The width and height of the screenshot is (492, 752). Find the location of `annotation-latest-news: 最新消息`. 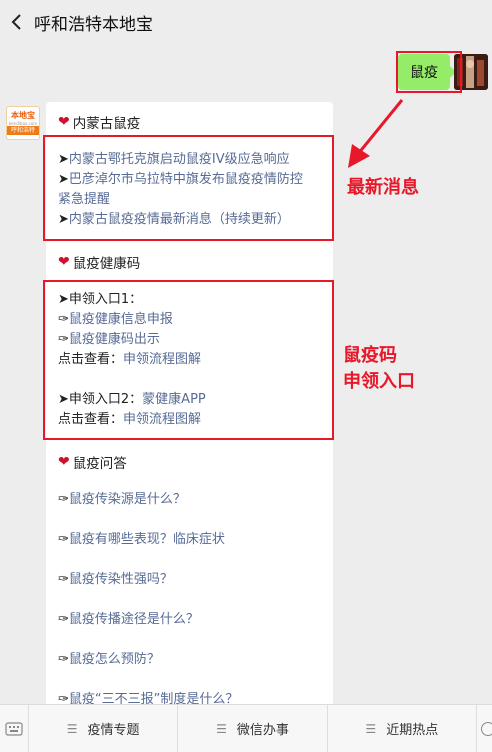

annotation-latest-news: 最新消息 is located at coordinates (383, 187).